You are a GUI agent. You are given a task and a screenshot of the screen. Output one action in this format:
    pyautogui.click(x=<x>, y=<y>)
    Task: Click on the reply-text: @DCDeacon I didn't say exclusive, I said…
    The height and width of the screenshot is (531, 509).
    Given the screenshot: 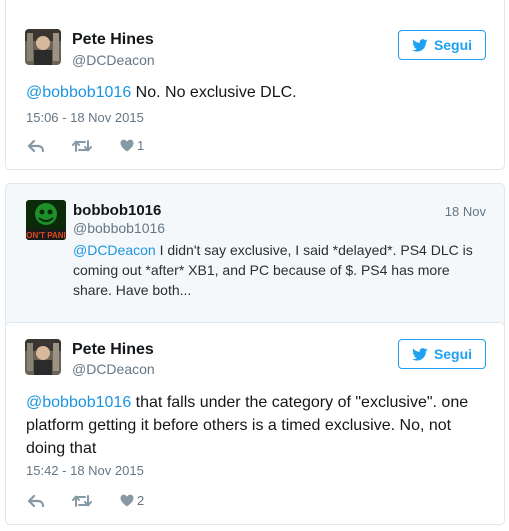 What is the action you would take?
    pyautogui.click(x=281, y=270)
    